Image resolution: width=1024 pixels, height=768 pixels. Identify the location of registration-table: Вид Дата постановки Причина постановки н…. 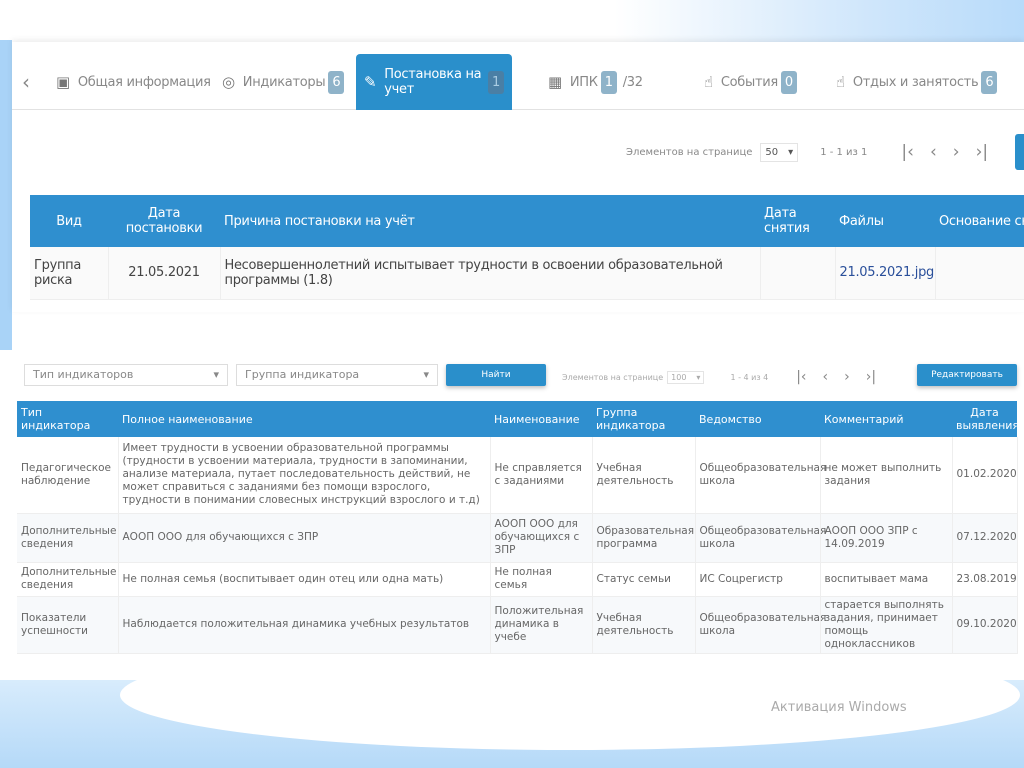
(527, 247).